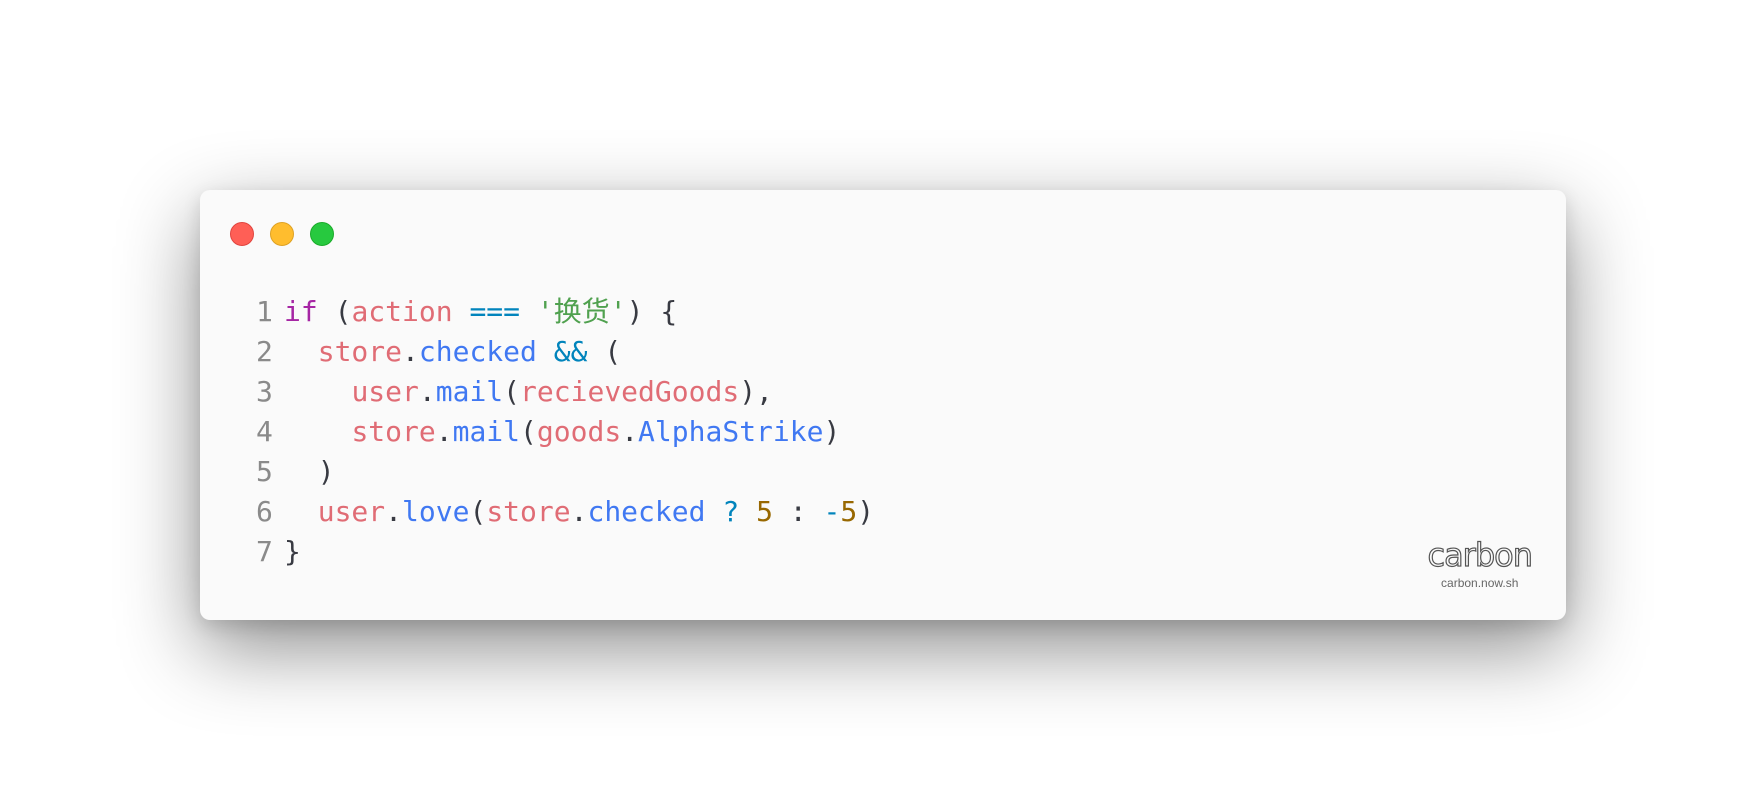 The height and width of the screenshot is (806, 1760). Describe the element at coordinates (264, 351) in the screenshot. I see `line-number: 2` at that location.